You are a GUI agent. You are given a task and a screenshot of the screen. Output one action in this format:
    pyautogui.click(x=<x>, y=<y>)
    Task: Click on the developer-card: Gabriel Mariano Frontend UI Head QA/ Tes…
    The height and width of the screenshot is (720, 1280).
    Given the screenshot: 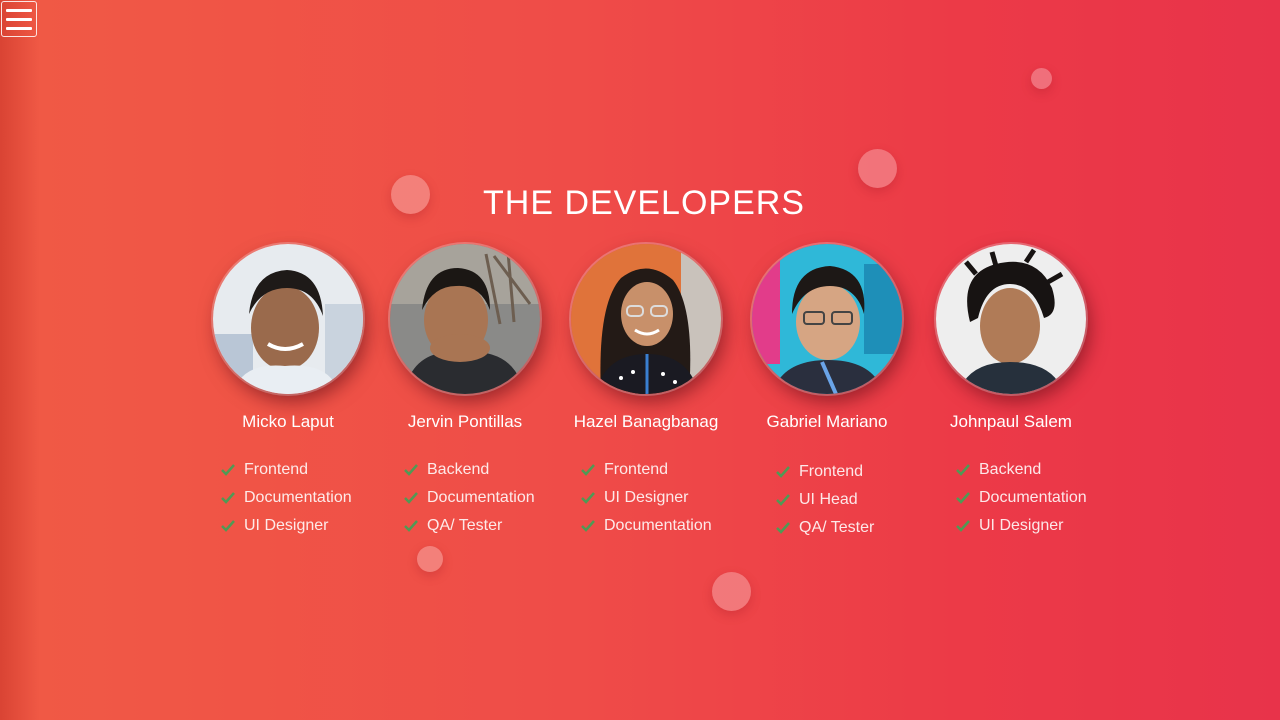 What is the action you would take?
    pyautogui.click(x=827, y=390)
    